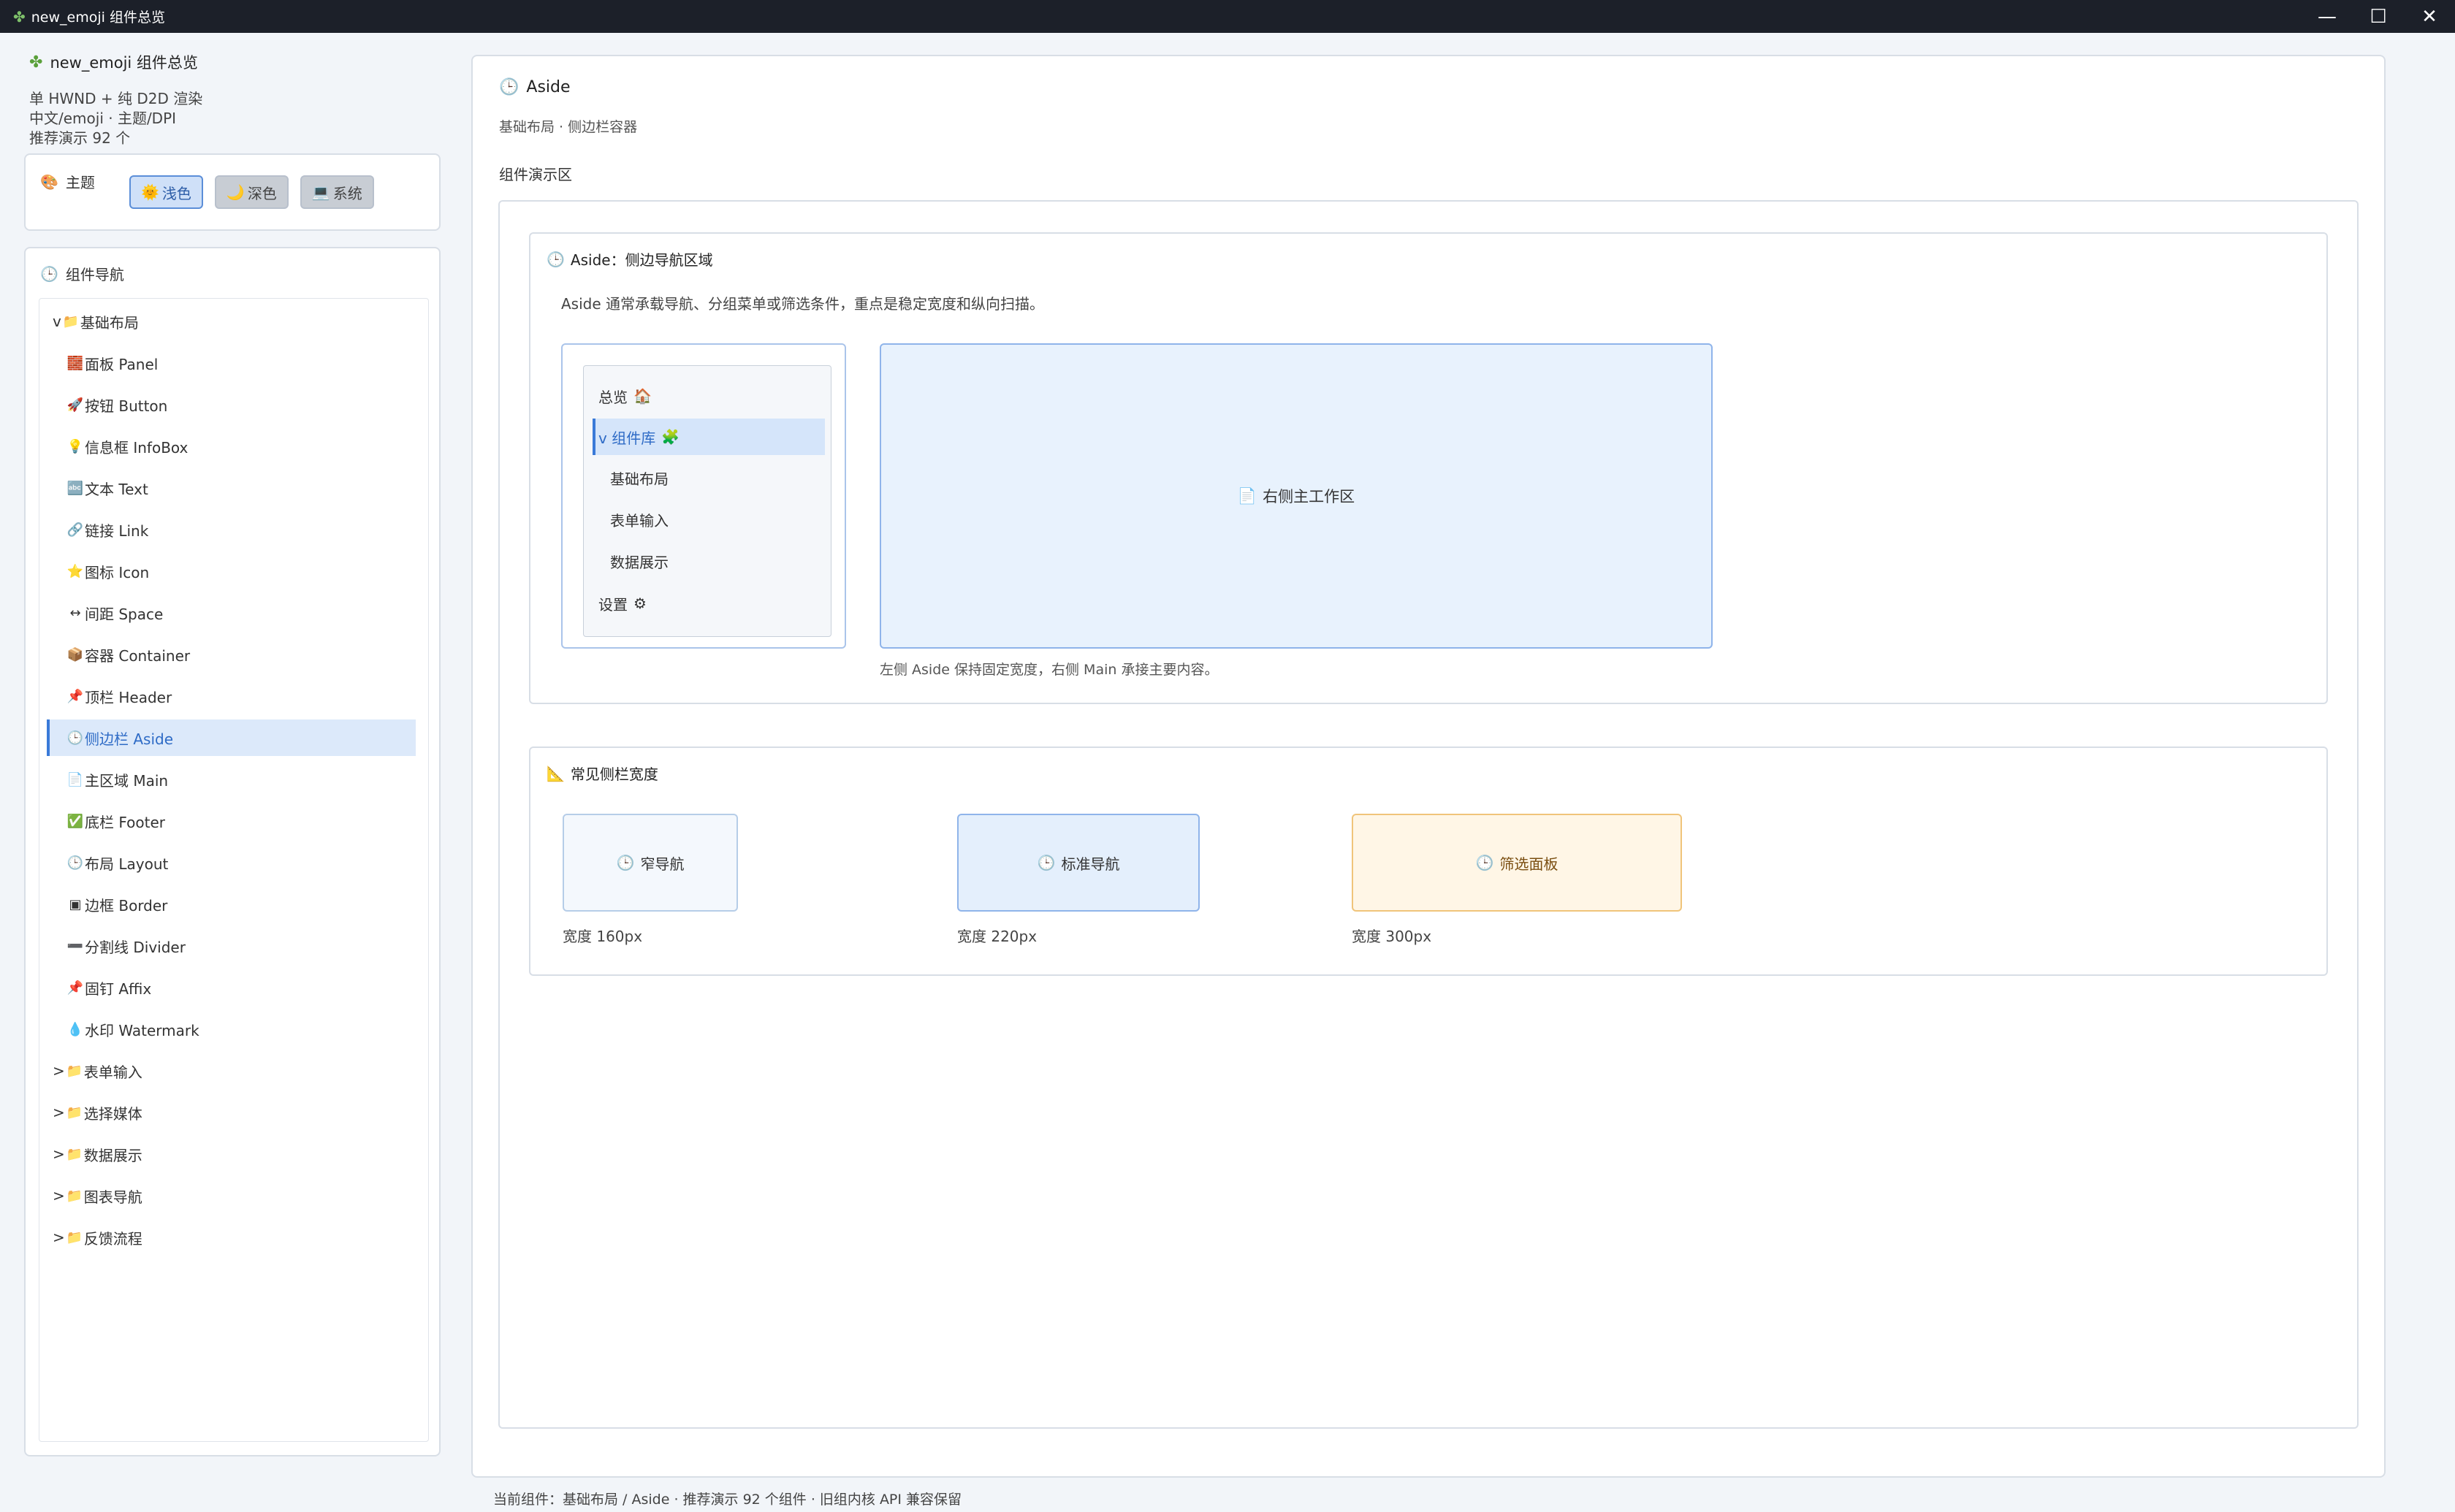  Describe the element at coordinates (535, 87) in the screenshot. I see `component-title: 🕒 Aside` at that location.